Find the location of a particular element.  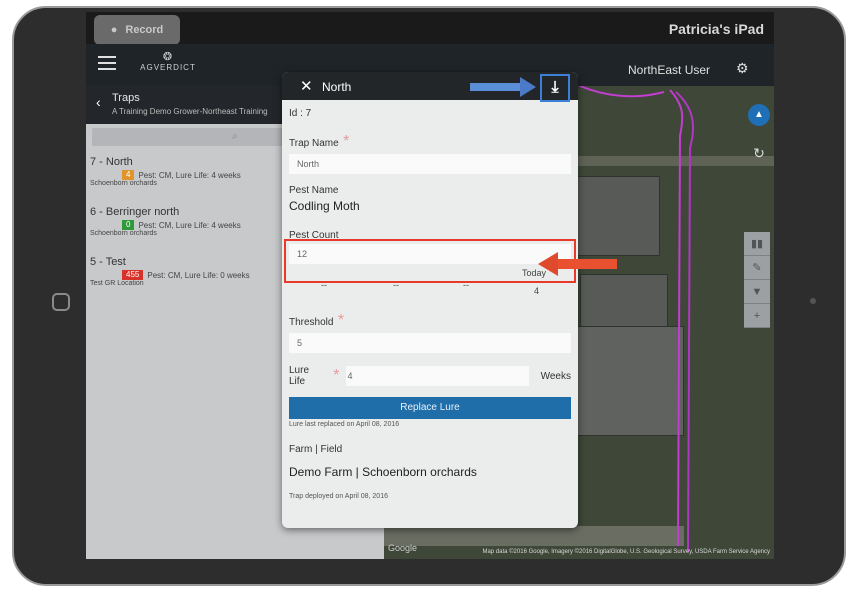

replace-lure-button: Replace Lure is located at coordinates (430, 408).